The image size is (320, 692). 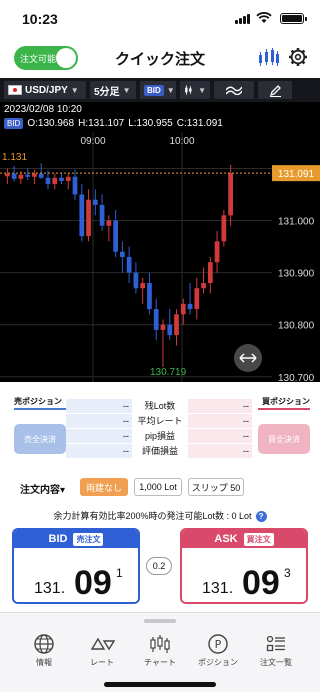 I want to click on pair-selector: USD/JPY ▼, so click(x=45, y=90).